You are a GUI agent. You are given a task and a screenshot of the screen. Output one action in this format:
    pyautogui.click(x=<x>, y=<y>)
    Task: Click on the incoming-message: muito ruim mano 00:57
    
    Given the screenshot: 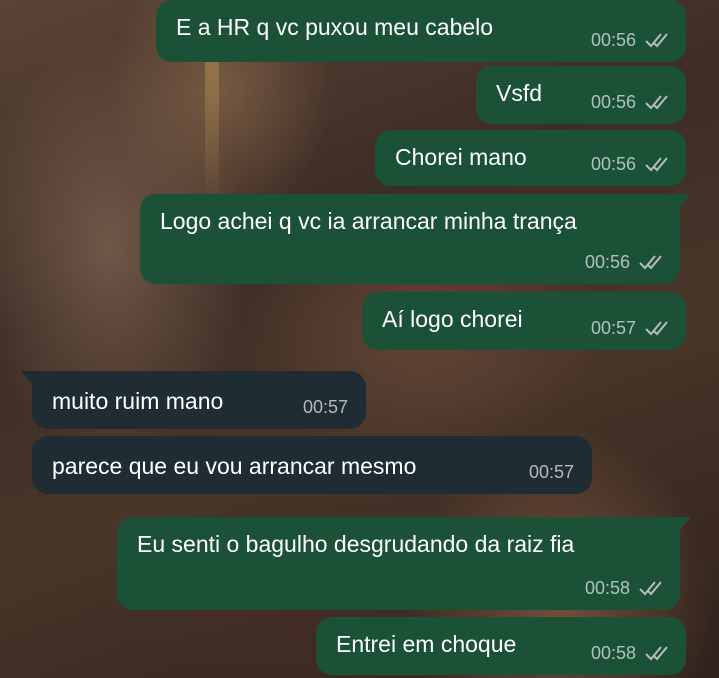 What is the action you would take?
    pyautogui.click(x=193, y=400)
    